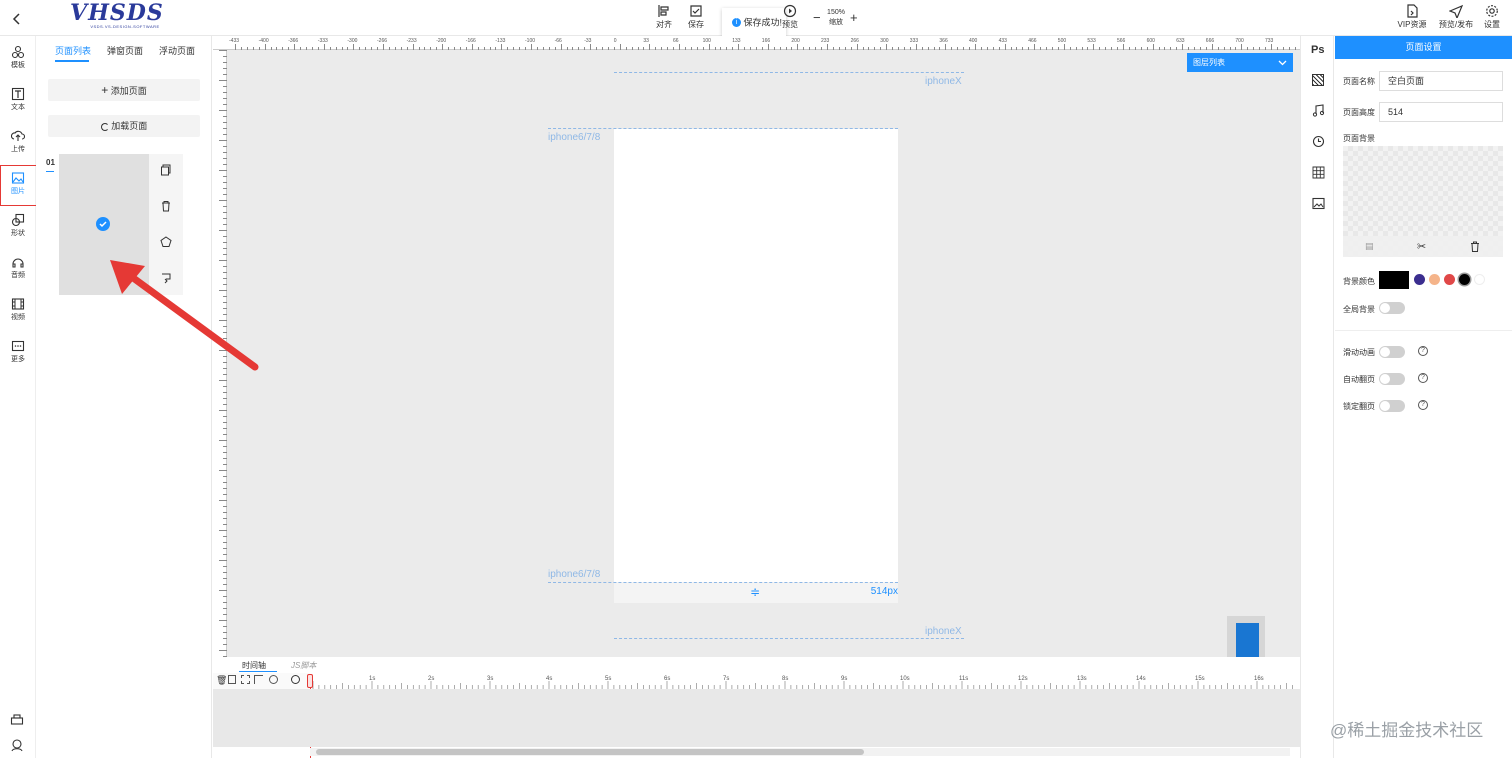 This screenshot has height=758, width=1512. What do you see at coordinates (17, 721) in the screenshot?
I see `printer-button` at bounding box center [17, 721].